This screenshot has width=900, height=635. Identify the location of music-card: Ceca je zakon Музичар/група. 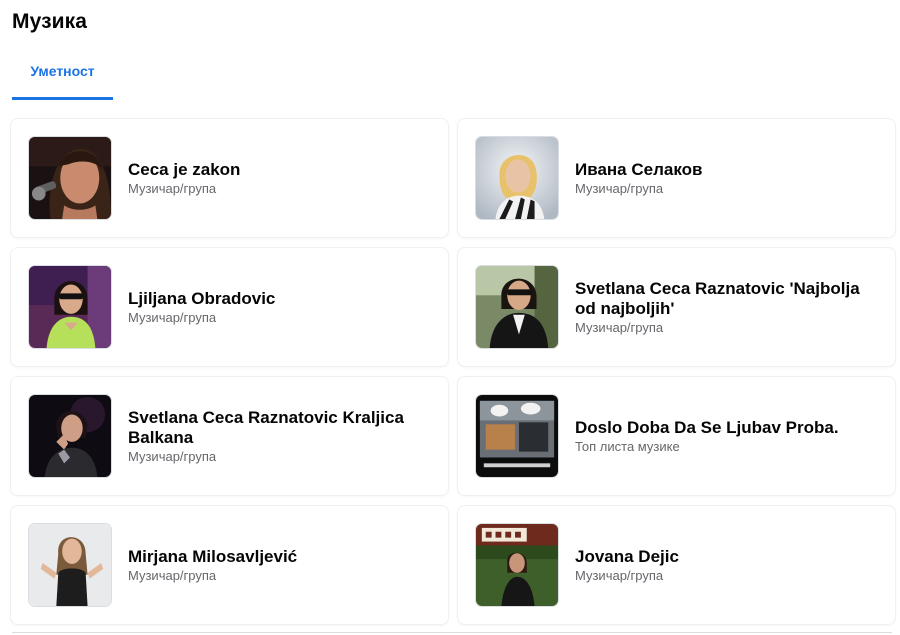
(229, 178).